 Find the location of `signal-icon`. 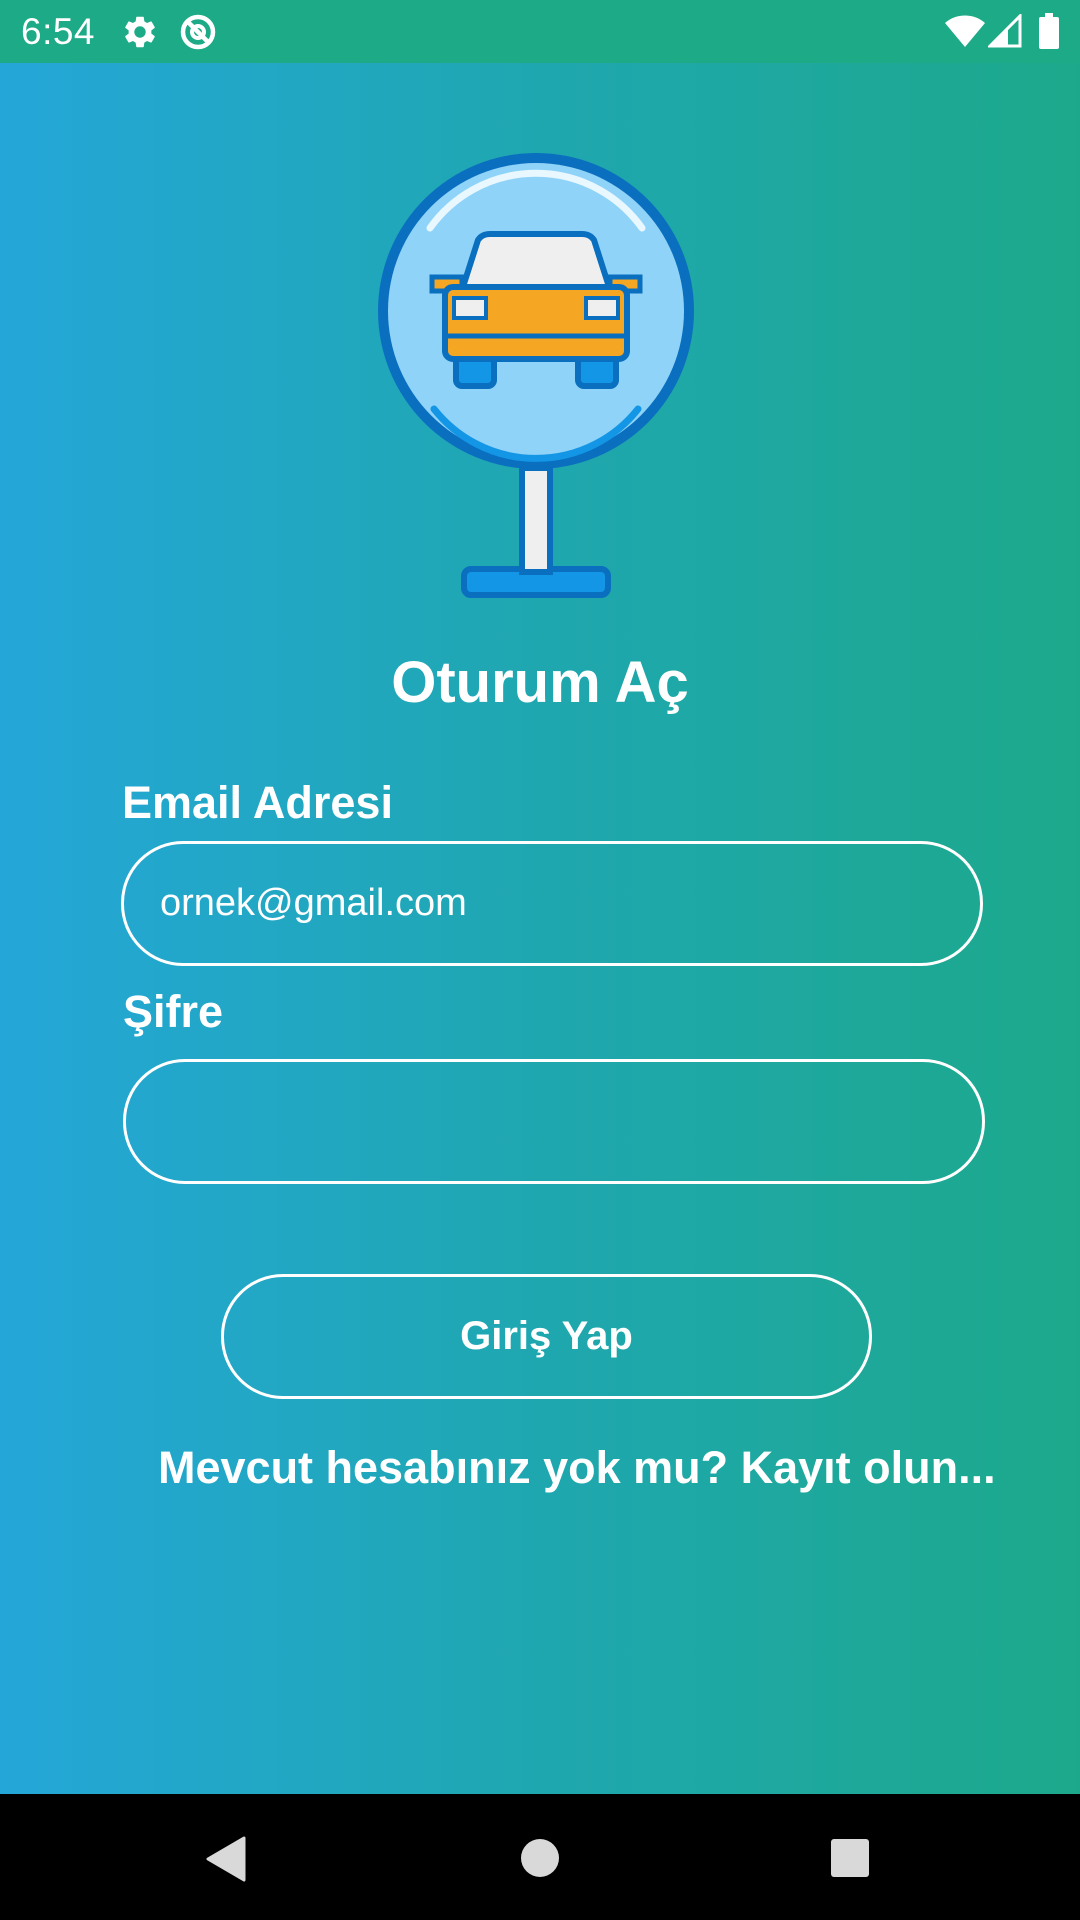

signal-icon is located at coordinates (1005, 31).